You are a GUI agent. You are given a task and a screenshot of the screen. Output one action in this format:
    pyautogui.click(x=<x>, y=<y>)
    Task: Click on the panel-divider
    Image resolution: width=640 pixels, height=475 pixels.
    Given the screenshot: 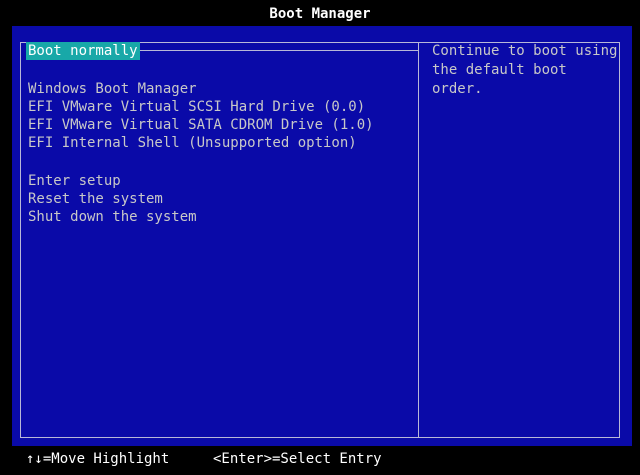 What is the action you would take?
    pyautogui.click(x=418, y=240)
    